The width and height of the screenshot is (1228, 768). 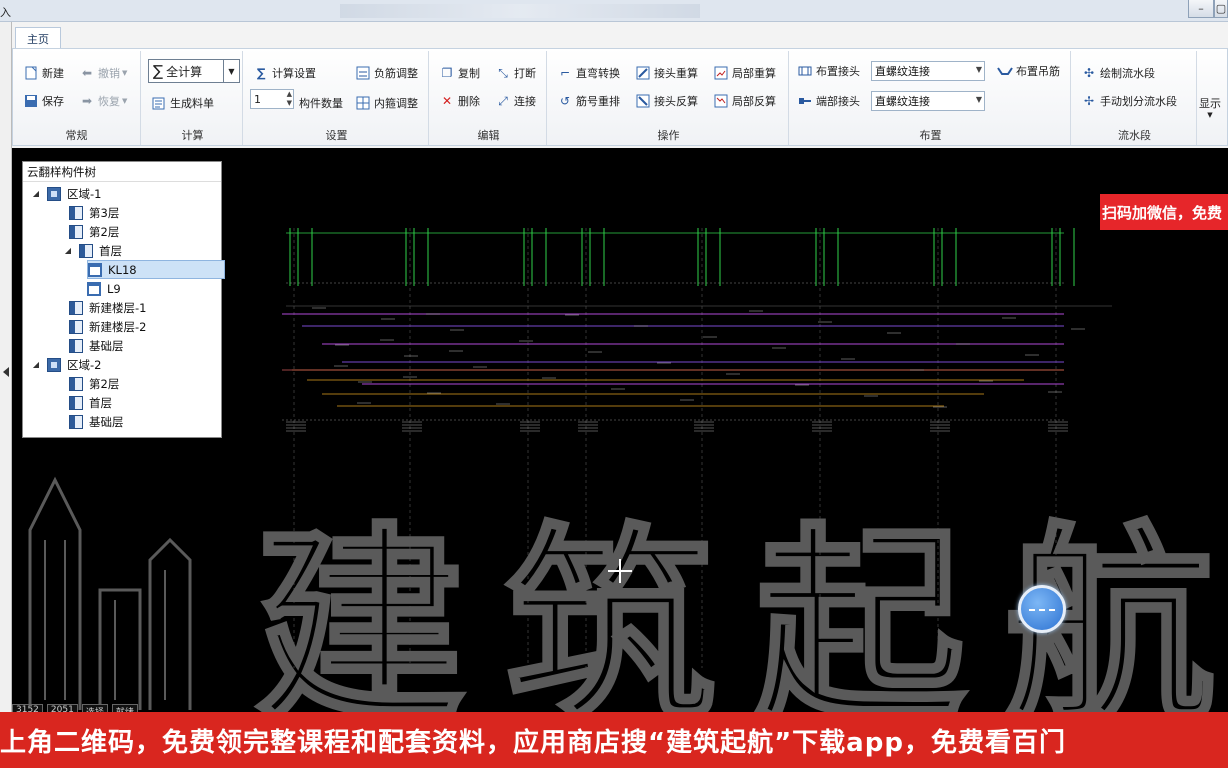 What do you see at coordinates (1164, 212) in the screenshot?
I see `ad-banner-top: 扫码加微信，免费` at bounding box center [1164, 212].